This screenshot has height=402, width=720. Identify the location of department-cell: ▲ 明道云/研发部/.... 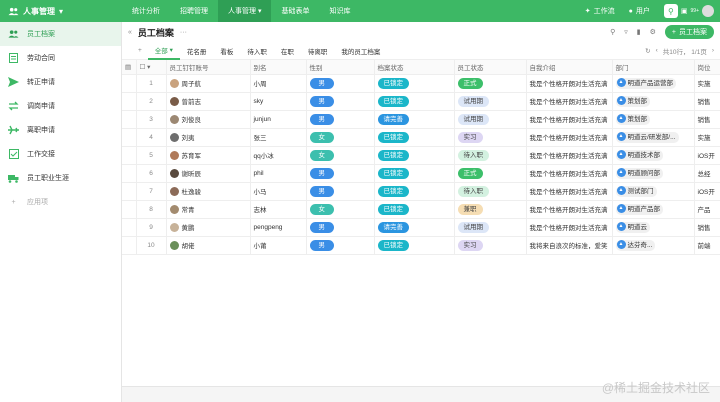
(653, 137).